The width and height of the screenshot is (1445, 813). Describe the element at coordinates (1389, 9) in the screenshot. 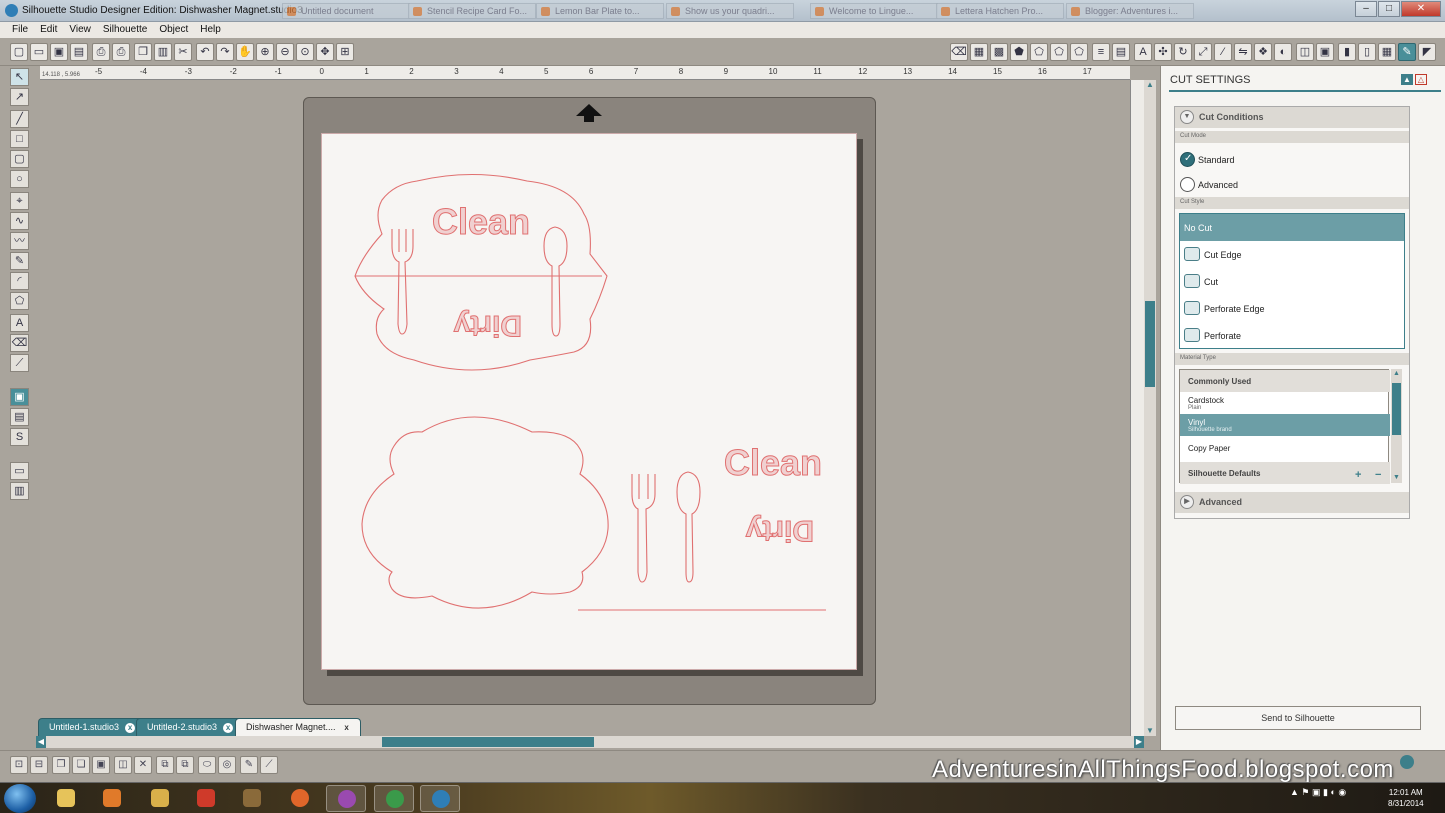

I see `maximize-button: □` at that location.